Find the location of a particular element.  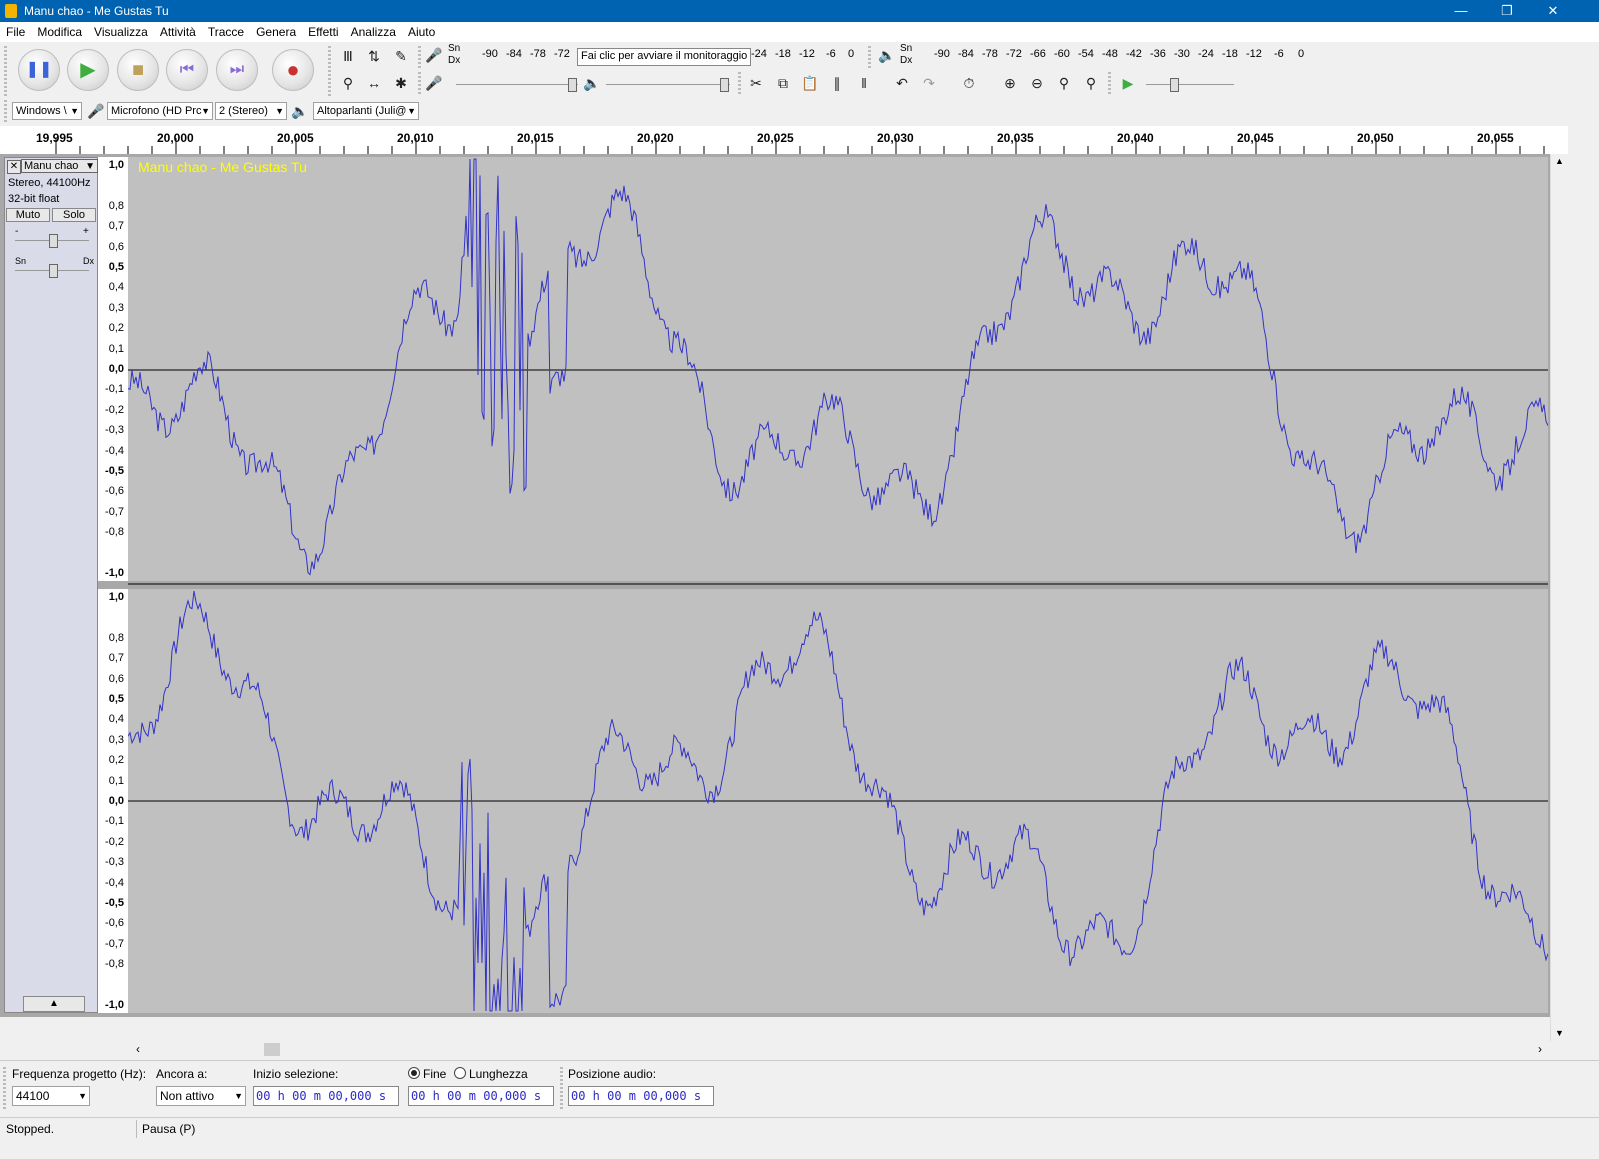

play-meter-tick: -42 is located at coordinates (1134, 54).